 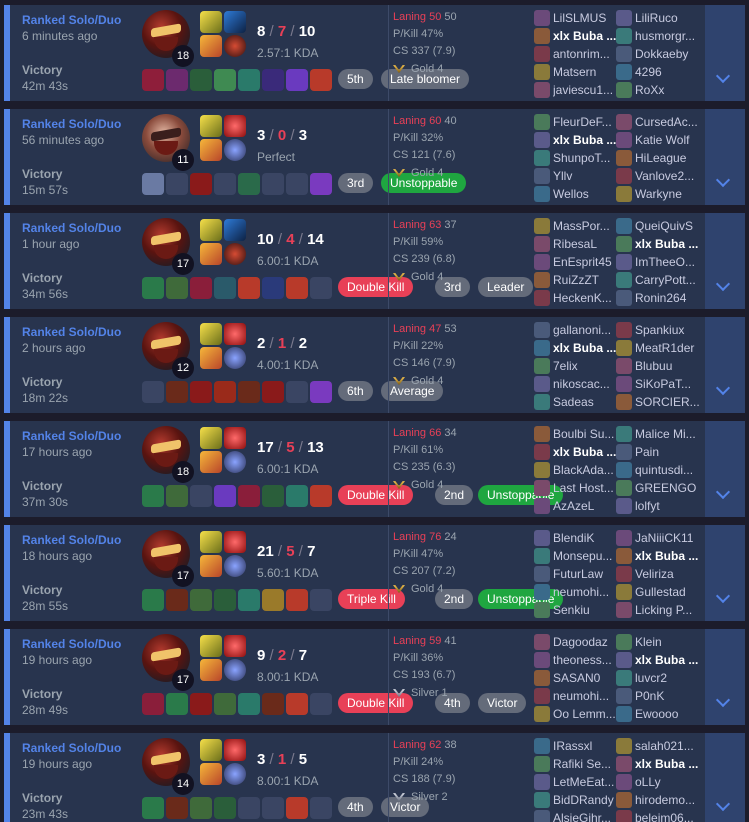 I want to click on participant: Yllv, so click(x=578, y=176).